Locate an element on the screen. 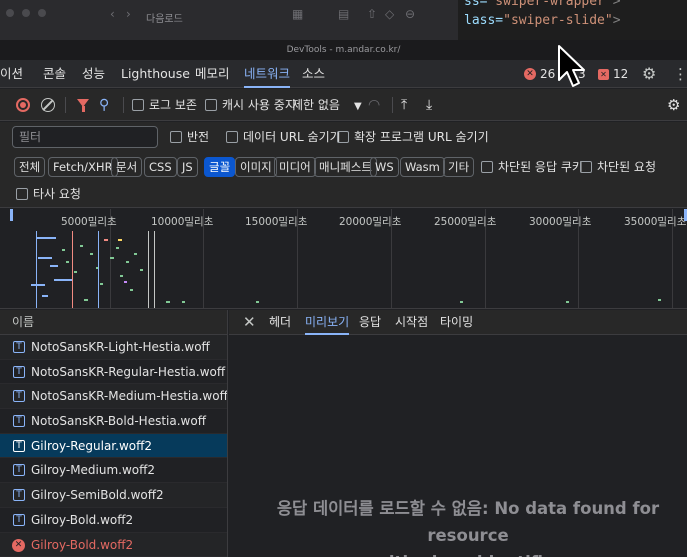 The image size is (687, 557). chip-image: 이미지 is located at coordinates (256, 167).